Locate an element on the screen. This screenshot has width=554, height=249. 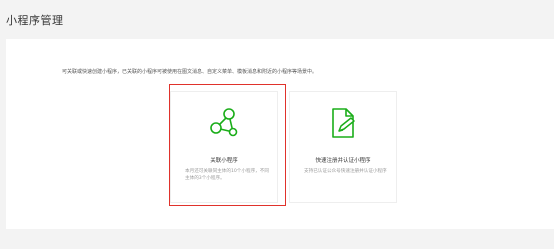
card-description: 支持已认证公众号快速注册并认证小程序 is located at coordinates (345, 171).